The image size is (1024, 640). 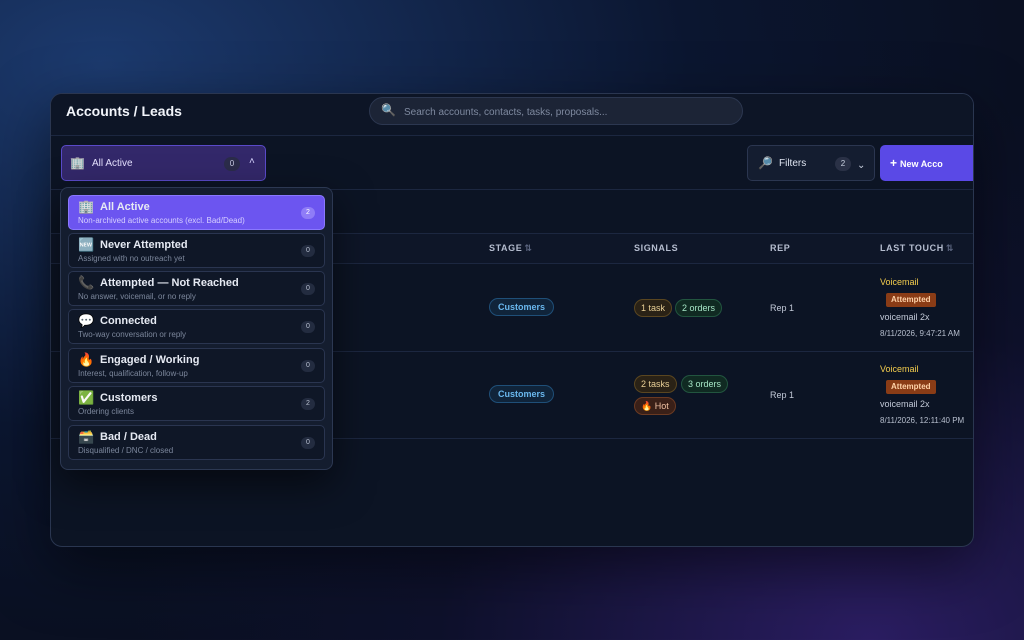 What do you see at coordinates (705, 384) in the screenshot?
I see `signal-orders-pill: 3 orders` at bounding box center [705, 384].